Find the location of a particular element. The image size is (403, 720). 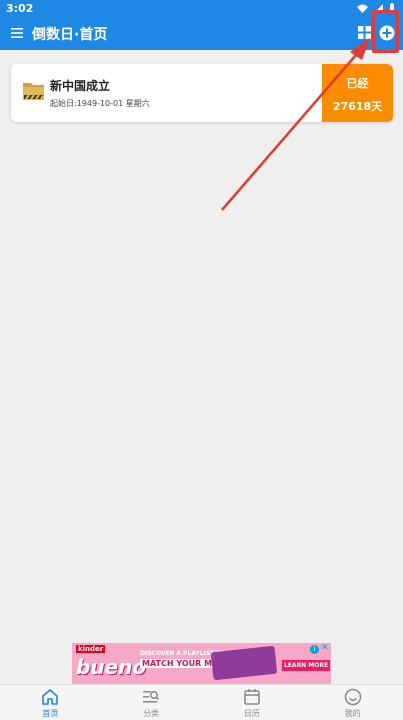

grid-view-icon is located at coordinates (364, 32).